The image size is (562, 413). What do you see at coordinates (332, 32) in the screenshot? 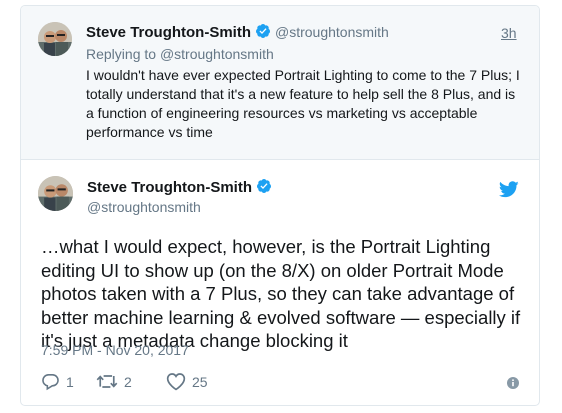
I see `reply-author-handle: @stroughtonsmith` at bounding box center [332, 32].